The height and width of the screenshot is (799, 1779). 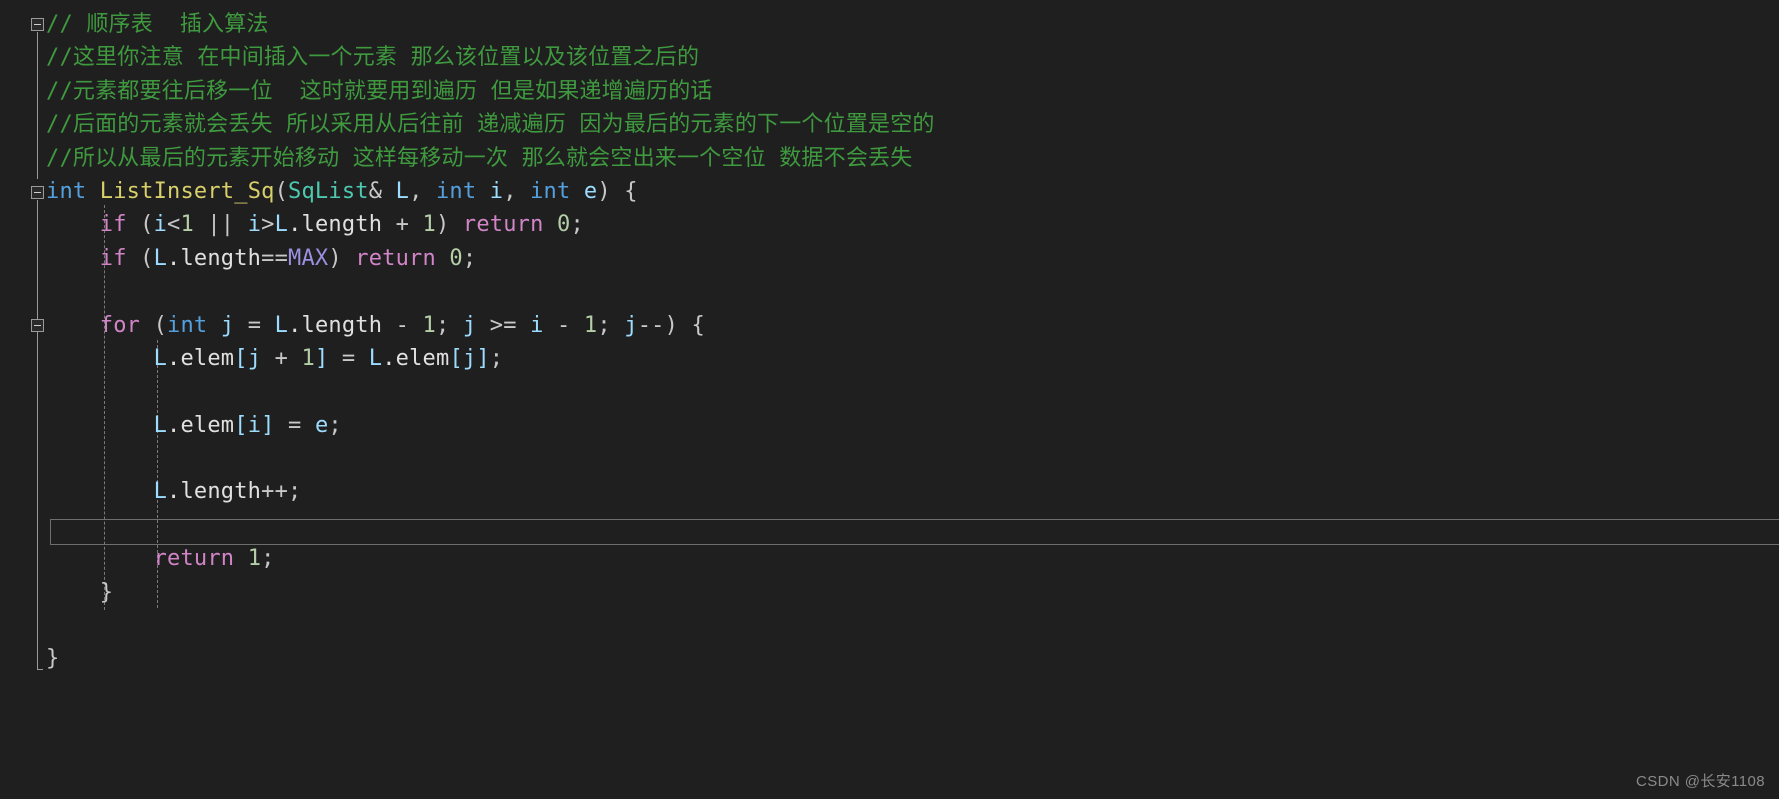 I want to click on fold-region-line-comments, so click(x=37, y=105).